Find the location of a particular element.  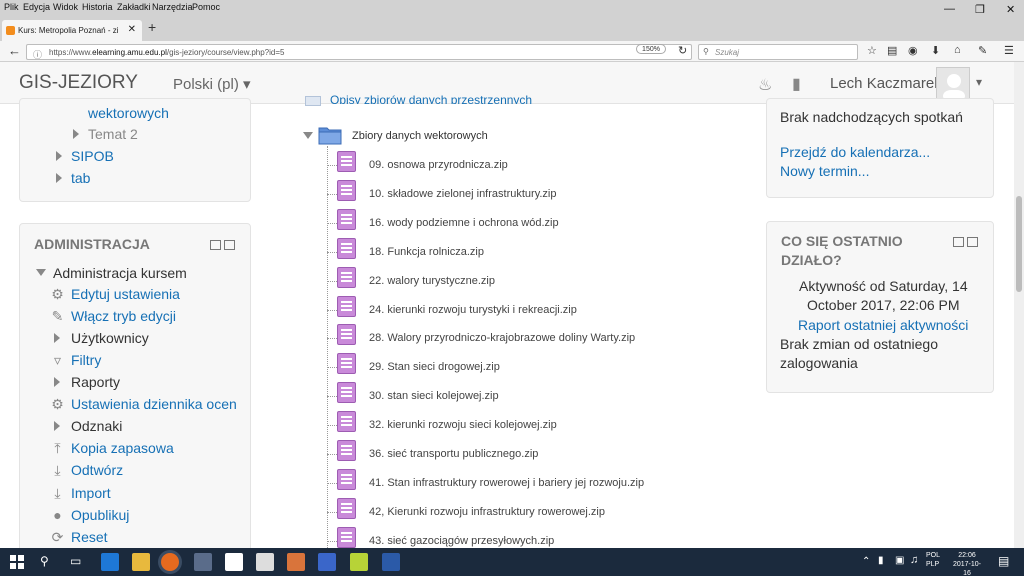

admin-filters: Filtry is located at coordinates (86, 360).